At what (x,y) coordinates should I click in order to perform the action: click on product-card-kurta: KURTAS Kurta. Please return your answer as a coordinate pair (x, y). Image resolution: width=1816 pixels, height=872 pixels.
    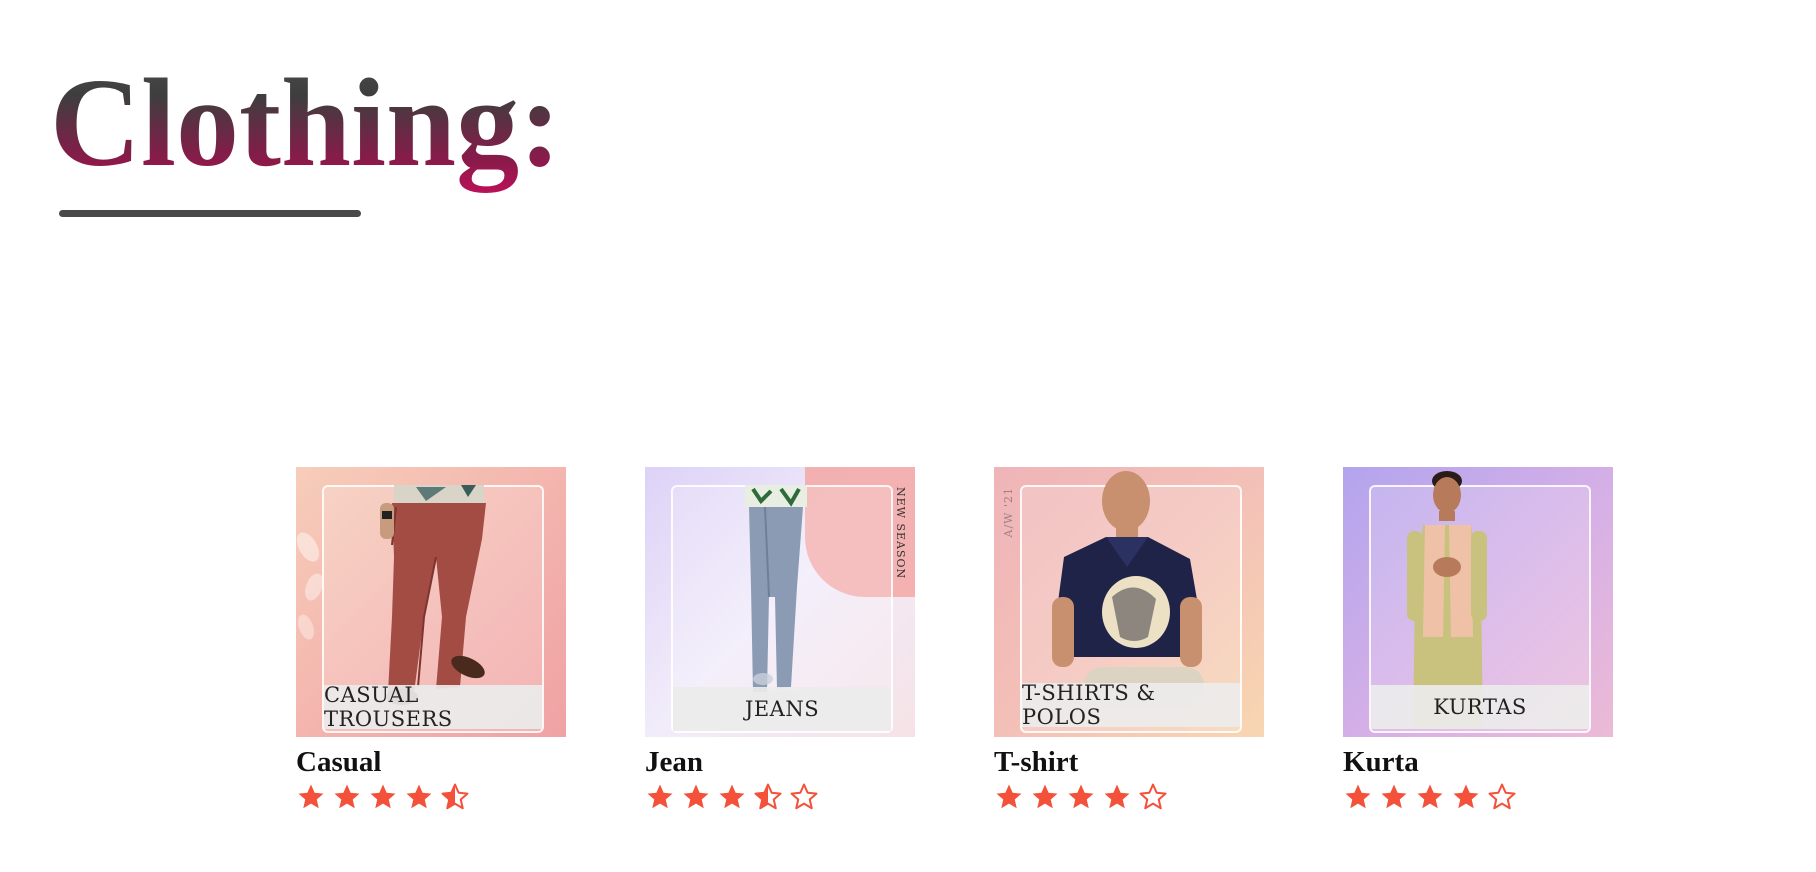
    Looking at the image, I should click on (1478, 639).